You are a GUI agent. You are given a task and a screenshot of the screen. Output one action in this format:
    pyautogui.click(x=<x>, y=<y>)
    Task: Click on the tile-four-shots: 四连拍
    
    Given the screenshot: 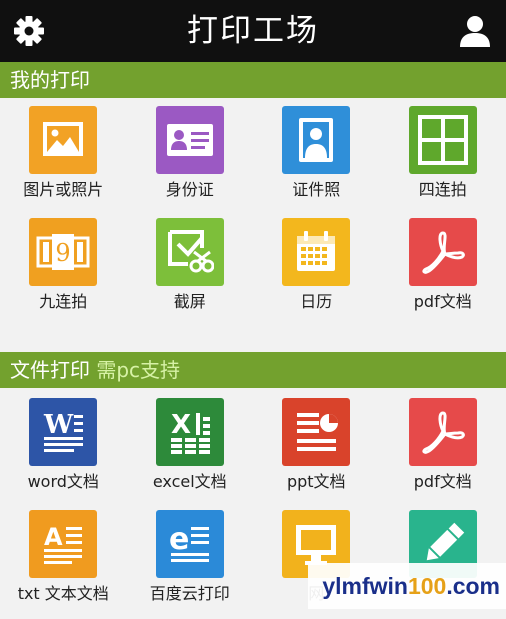 What is the action you would take?
    pyautogui.click(x=443, y=162)
    